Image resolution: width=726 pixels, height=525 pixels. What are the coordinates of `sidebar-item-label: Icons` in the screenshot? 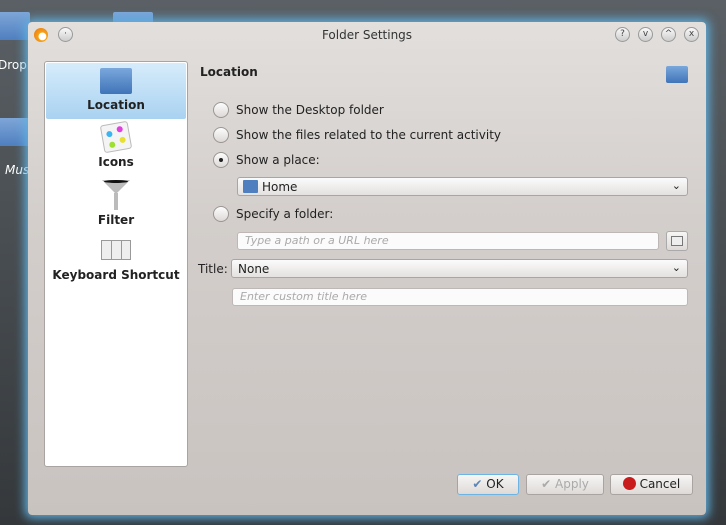 It's located at (116, 162).